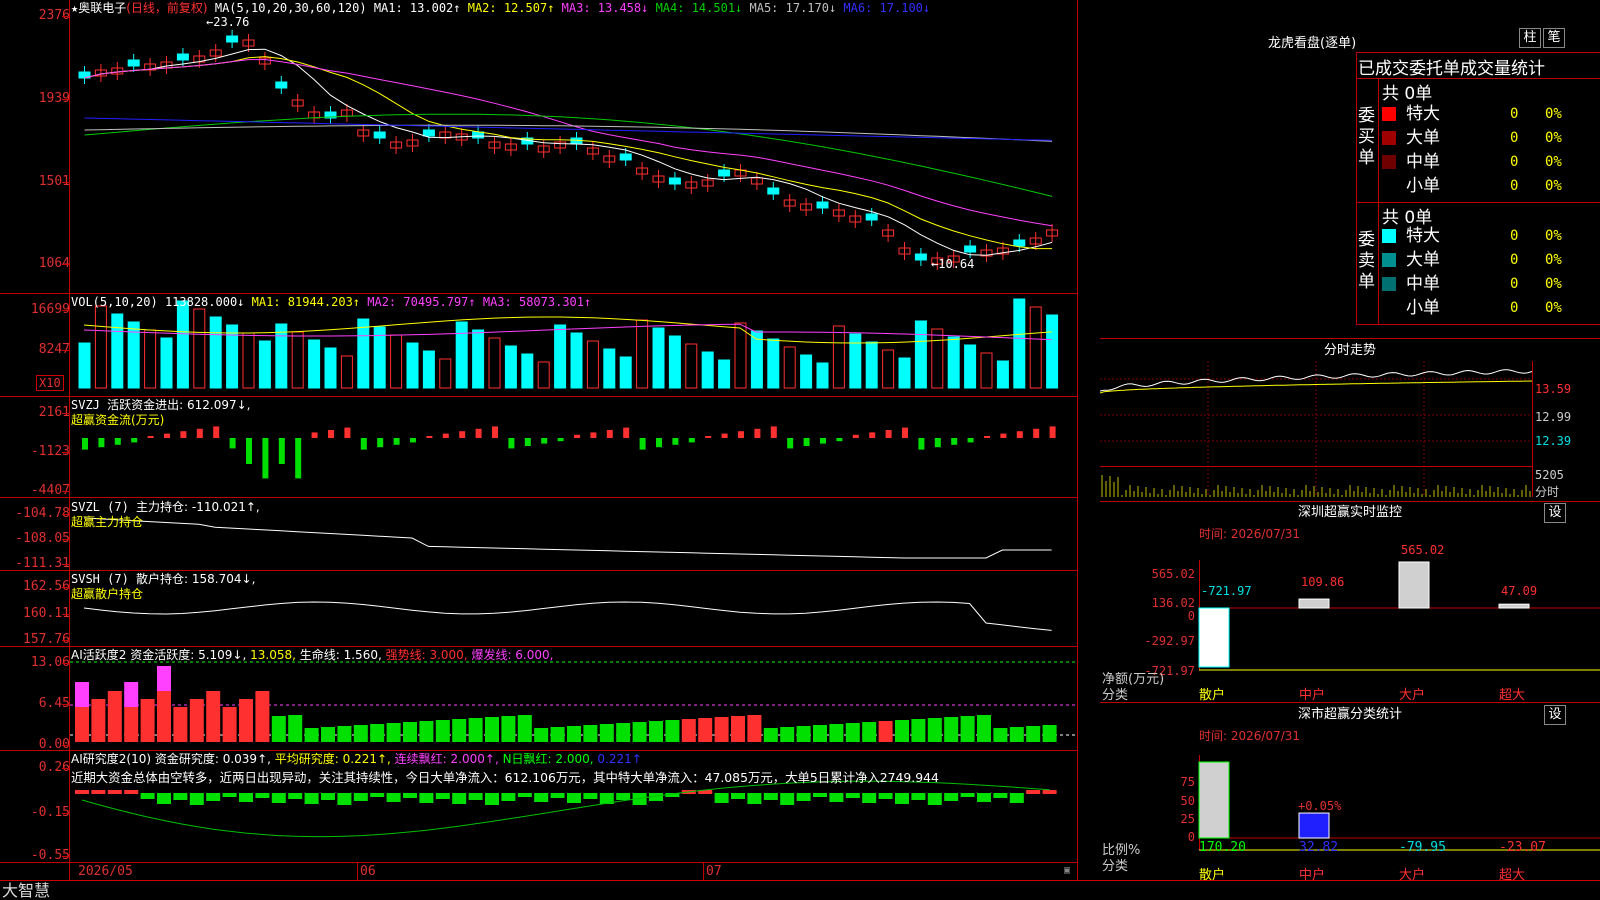 Image resolution: width=1600 pixels, height=900 pixels. I want to click on chart-mode: (日线，前复权), so click(166, 8).